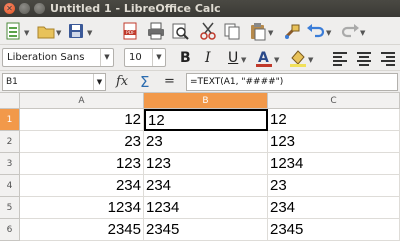  Describe the element at coordinates (82, 230) in the screenshot. I see `cell-a6: 2345` at that location.